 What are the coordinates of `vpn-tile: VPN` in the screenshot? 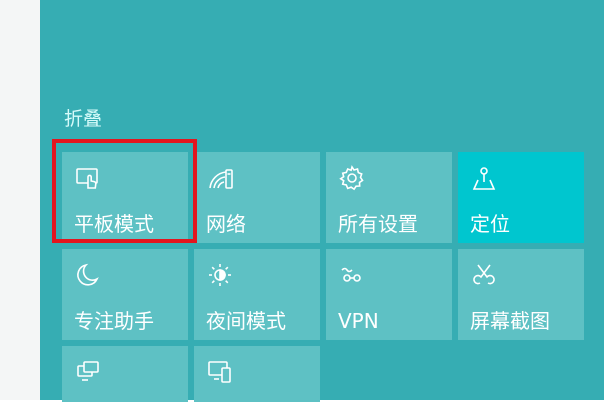 It's located at (389, 294).